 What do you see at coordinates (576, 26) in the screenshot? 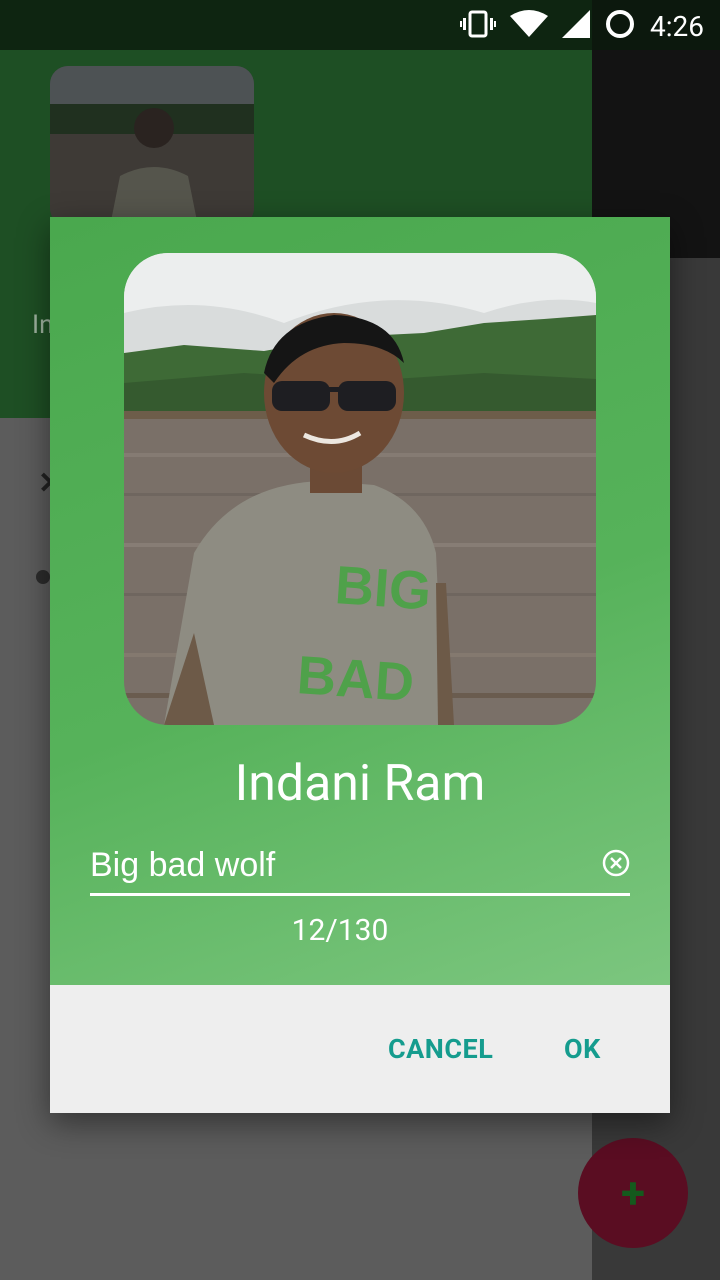
I see `signal-icon` at bounding box center [576, 26].